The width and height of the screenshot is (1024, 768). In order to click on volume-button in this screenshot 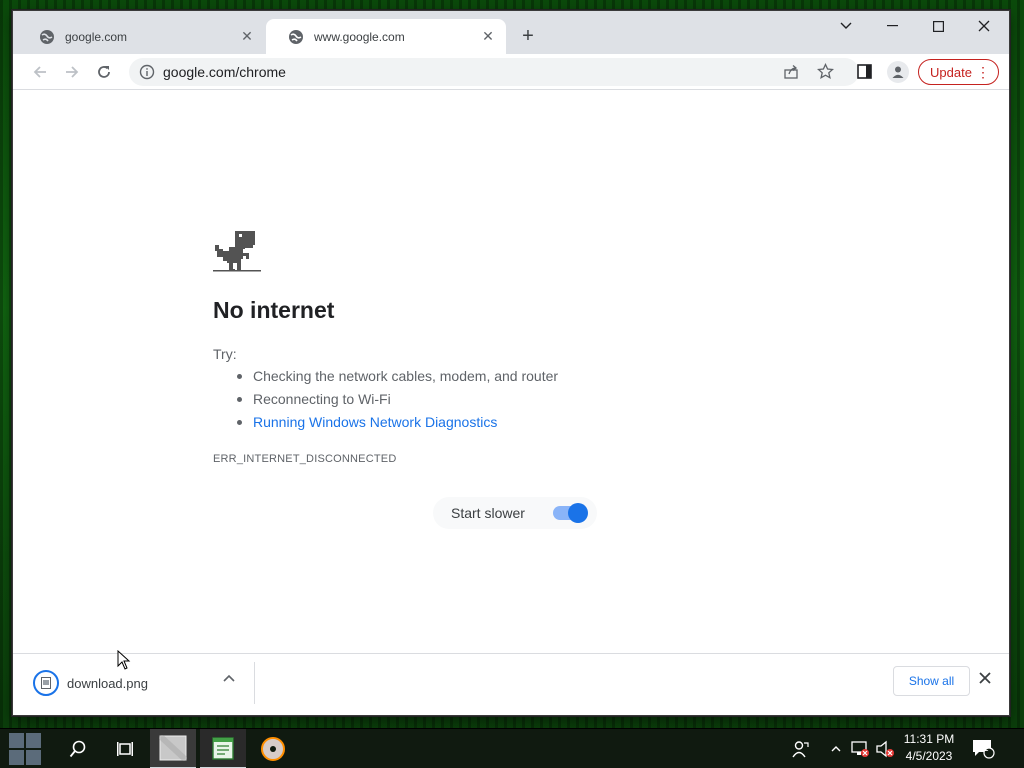, I will do `click(885, 748)`.